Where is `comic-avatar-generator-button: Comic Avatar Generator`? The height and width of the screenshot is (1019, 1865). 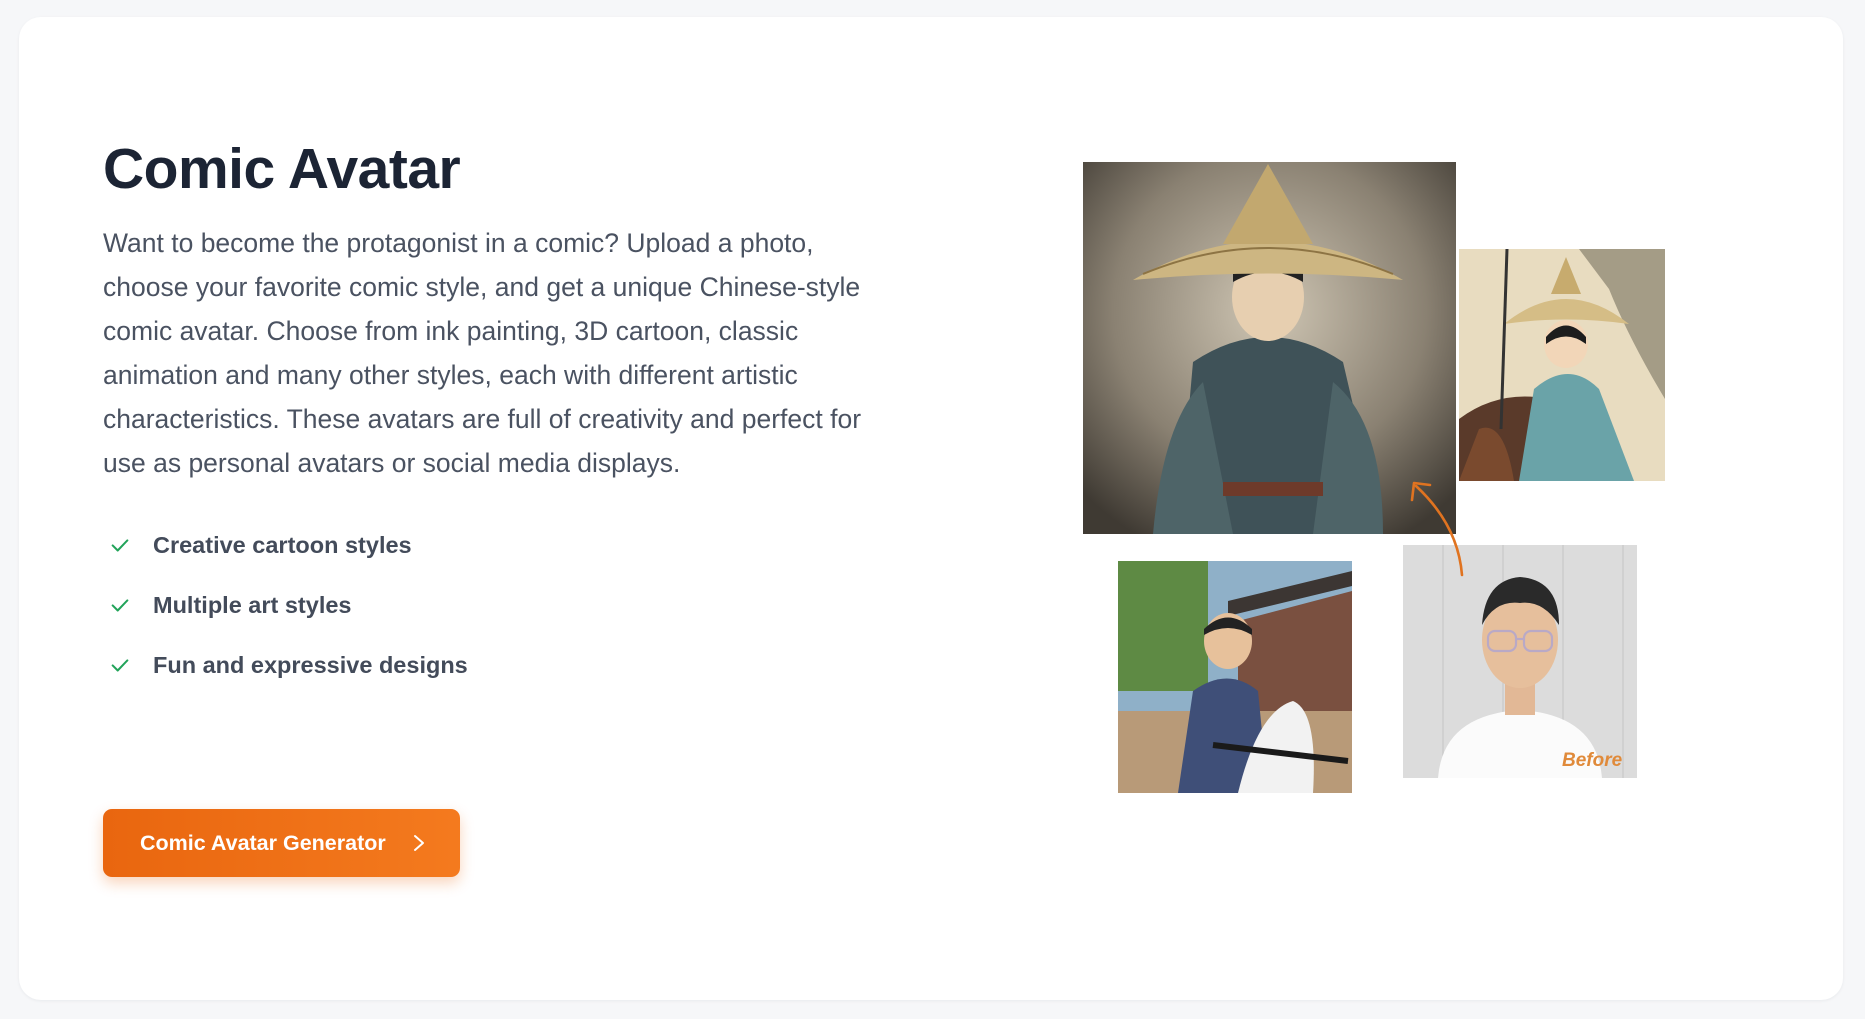 comic-avatar-generator-button: Comic Avatar Generator is located at coordinates (281, 843).